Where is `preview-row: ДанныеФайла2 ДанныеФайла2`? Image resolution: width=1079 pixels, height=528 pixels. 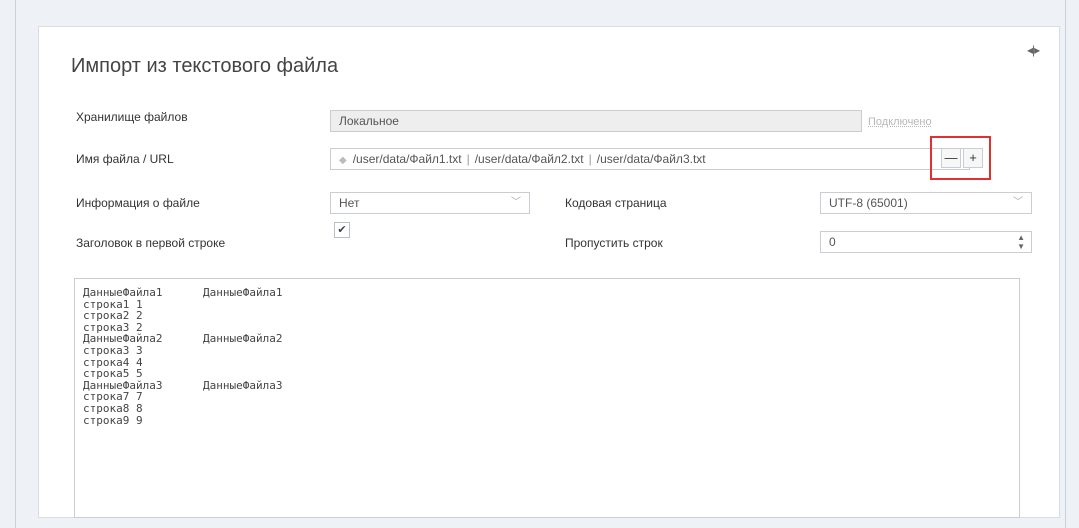
preview-row: ДанныеФайла2 ДанныеФайла2 is located at coordinates (547, 339).